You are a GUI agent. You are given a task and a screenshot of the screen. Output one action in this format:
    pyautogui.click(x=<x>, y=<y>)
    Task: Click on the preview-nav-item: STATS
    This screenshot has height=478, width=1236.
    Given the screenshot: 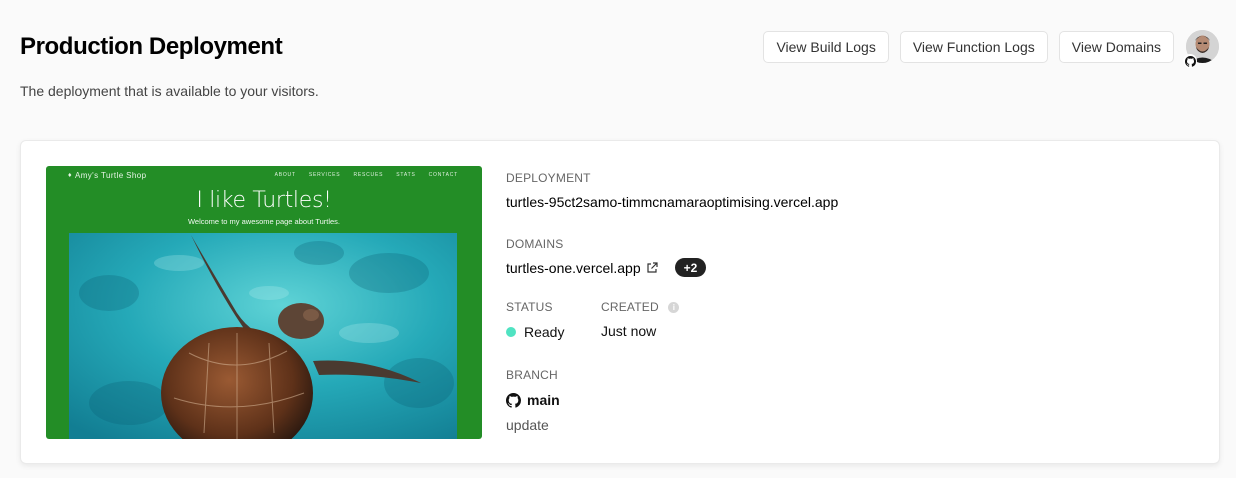 What is the action you would take?
    pyautogui.click(x=406, y=175)
    